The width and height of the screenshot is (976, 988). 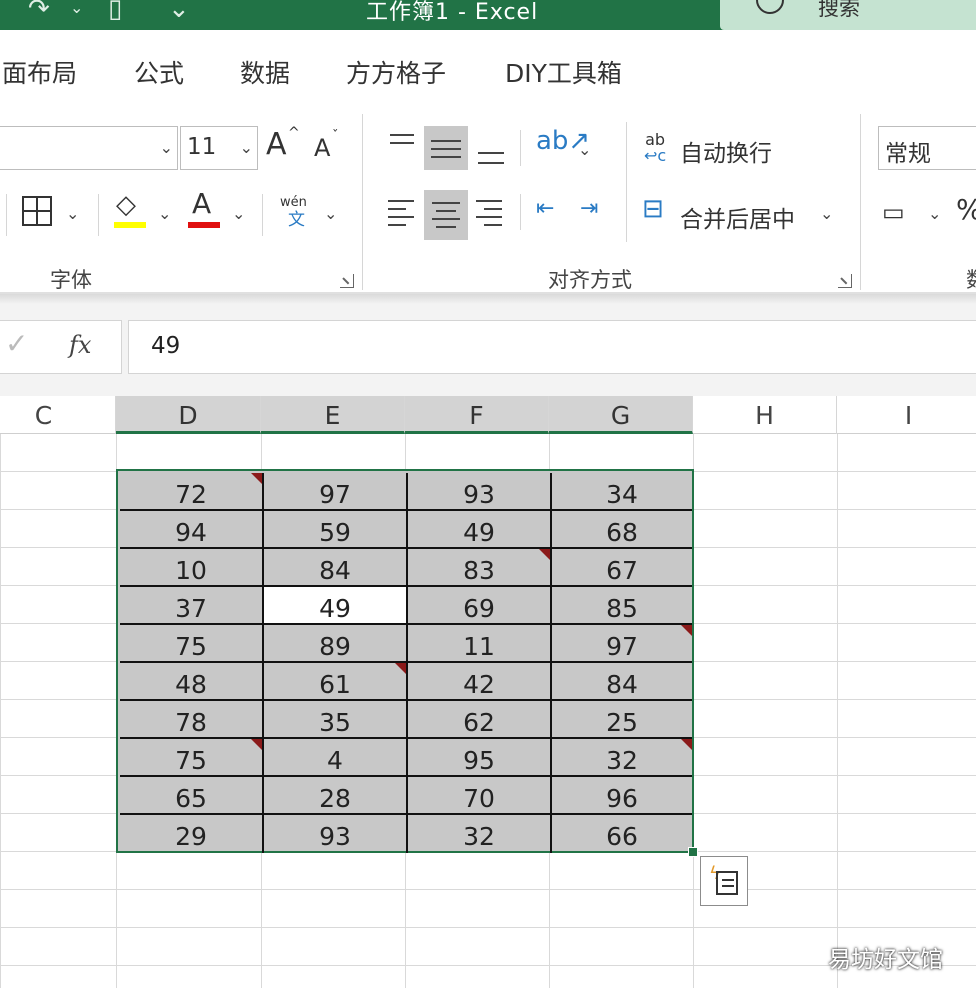 What do you see at coordinates (201, 204) in the screenshot?
I see `font-color-icon: A` at bounding box center [201, 204].